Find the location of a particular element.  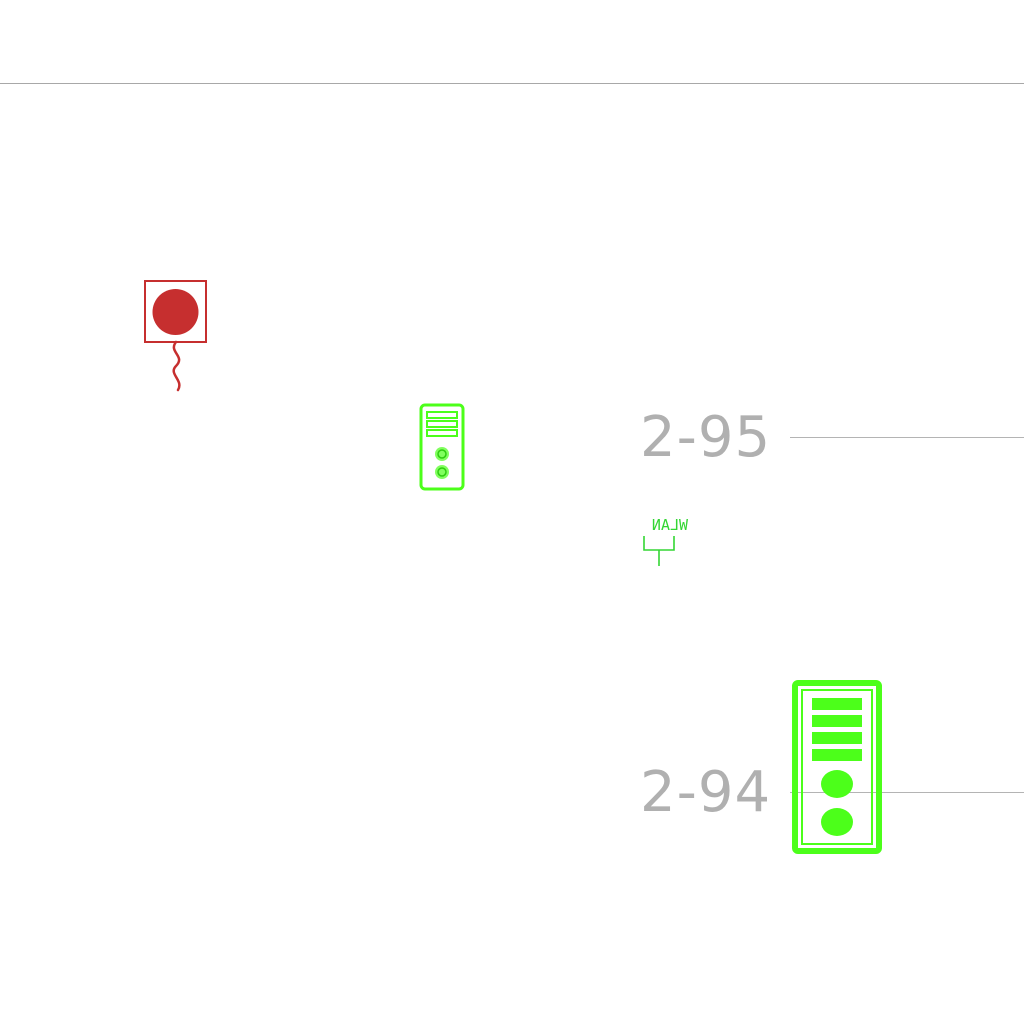

door-intercom-icon-large is located at coordinates (837, 767).